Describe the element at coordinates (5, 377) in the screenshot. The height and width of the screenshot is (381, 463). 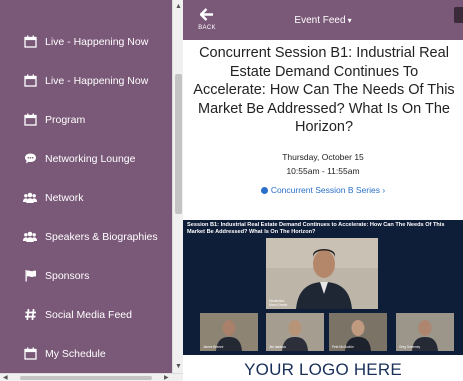
I see `scroll-left-arrow-icon: ◀` at that location.